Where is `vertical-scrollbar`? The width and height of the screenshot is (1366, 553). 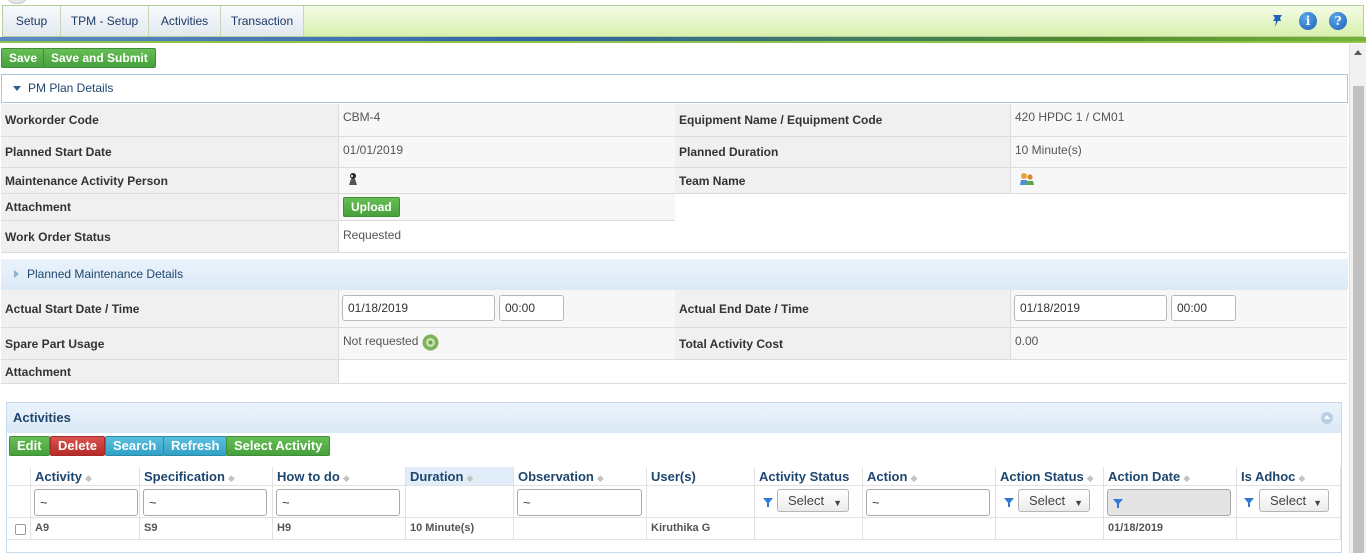 vertical-scrollbar is located at coordinates (1357, 298).